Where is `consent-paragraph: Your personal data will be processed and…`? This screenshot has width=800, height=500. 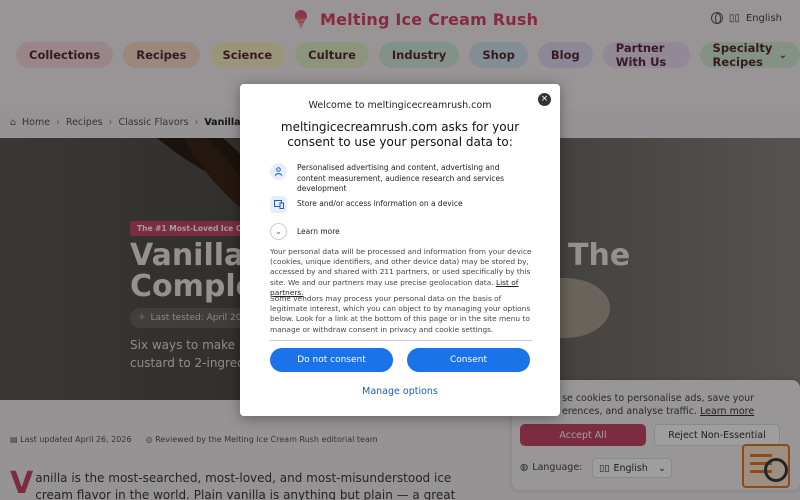 consent-paragraph: Your personal data will be processed and… is located at coordinates (401, 272).